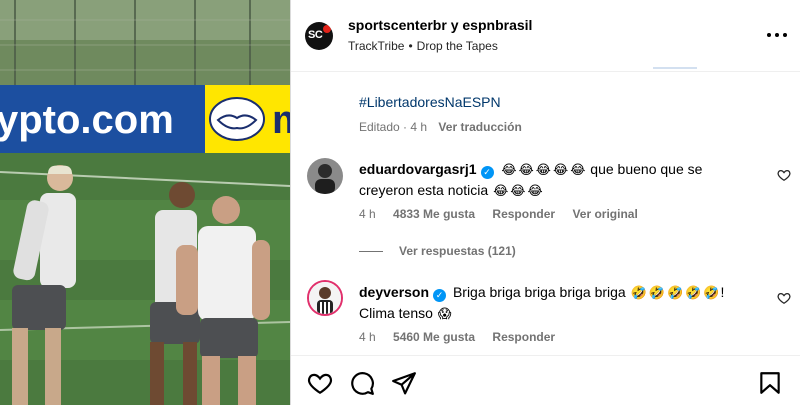  Describe the element at coordinates (434, 337) in the screenshot. I see `comment-likes-link: 5460 Me gusta` at that location.